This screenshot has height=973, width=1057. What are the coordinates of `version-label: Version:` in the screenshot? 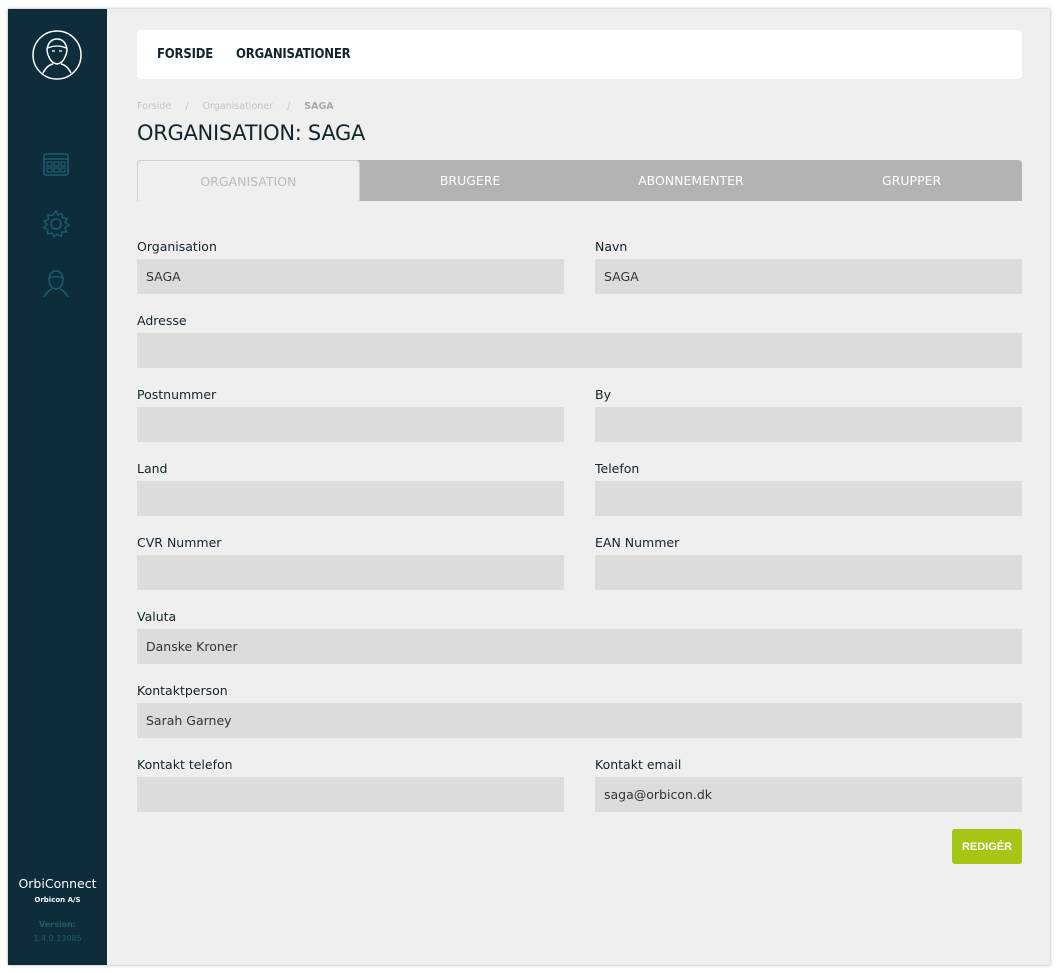 It's located at (57, 924).